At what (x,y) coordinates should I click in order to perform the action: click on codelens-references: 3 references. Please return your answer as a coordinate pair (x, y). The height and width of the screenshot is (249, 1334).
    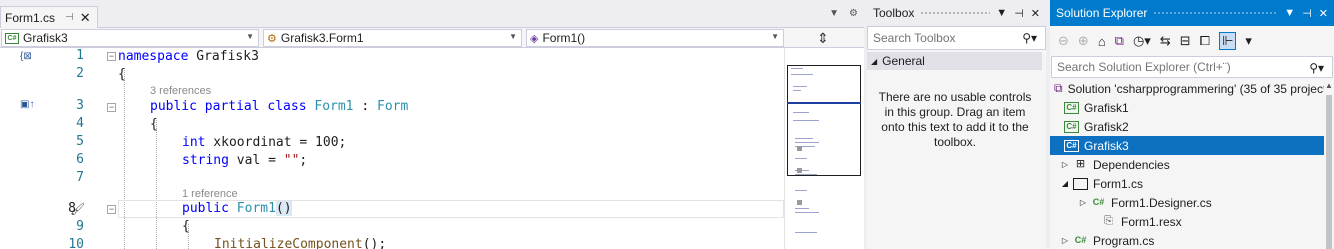
    Looking at the image, I should click on (180, 91).